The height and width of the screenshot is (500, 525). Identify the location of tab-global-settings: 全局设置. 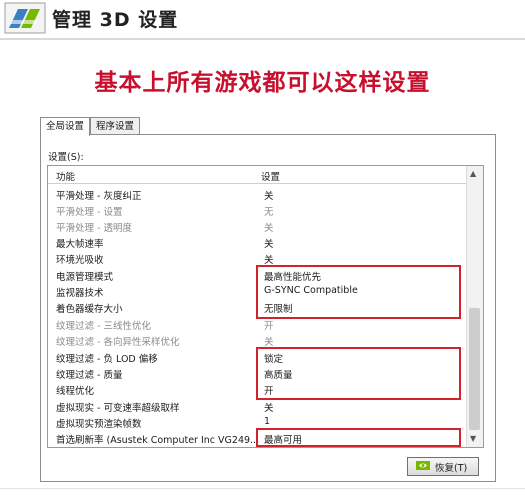
(65, 126).